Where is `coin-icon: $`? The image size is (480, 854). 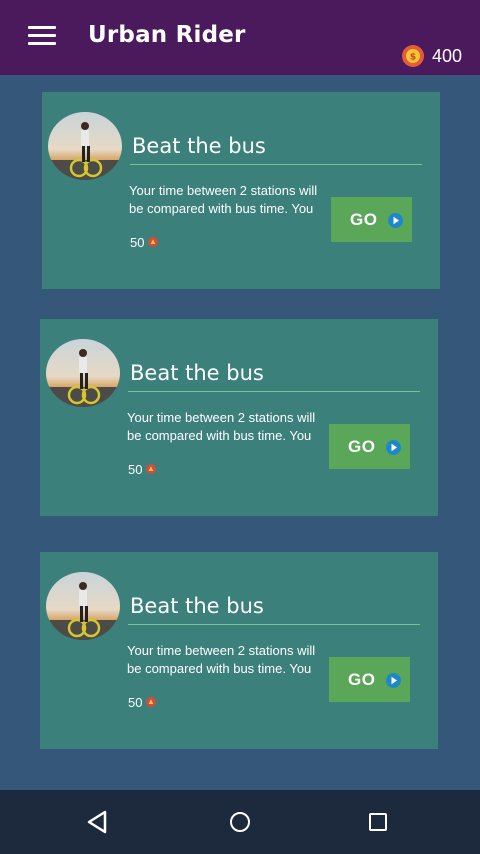 coin-icon: $ is located at coordinates (413, 56).